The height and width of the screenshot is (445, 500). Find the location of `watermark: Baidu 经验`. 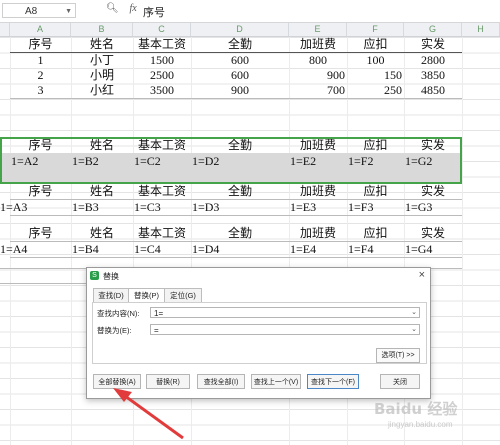

watermark: Baidu 经验 is located at coordinates (416, 409).